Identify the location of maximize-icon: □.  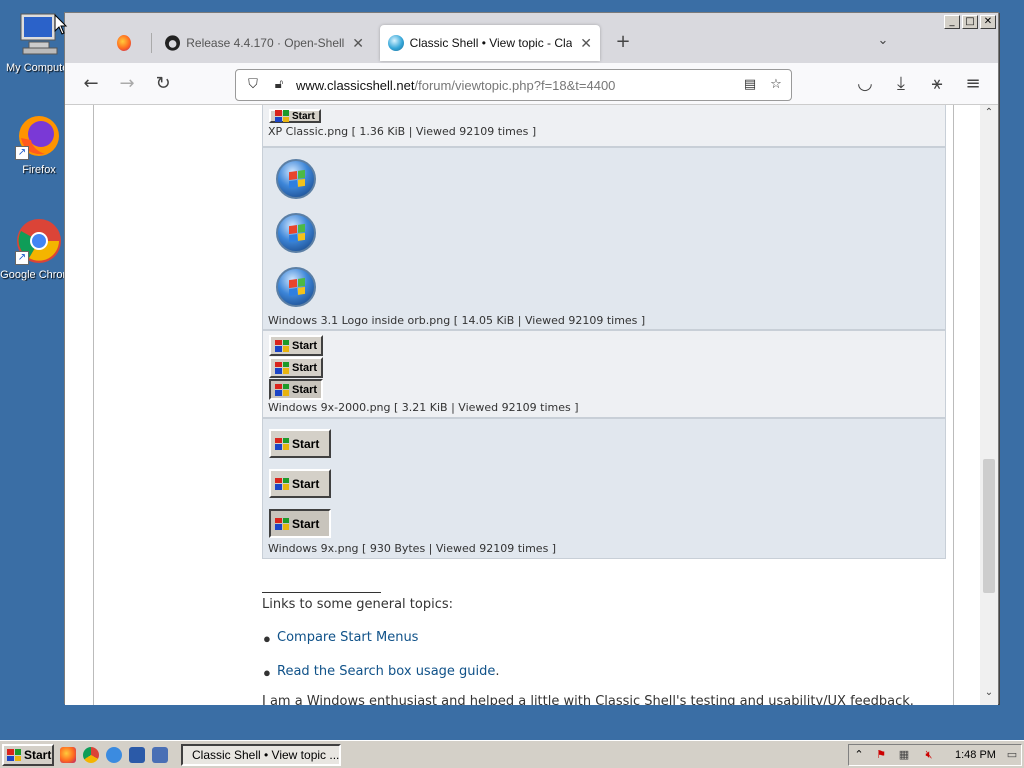
(970, 22).